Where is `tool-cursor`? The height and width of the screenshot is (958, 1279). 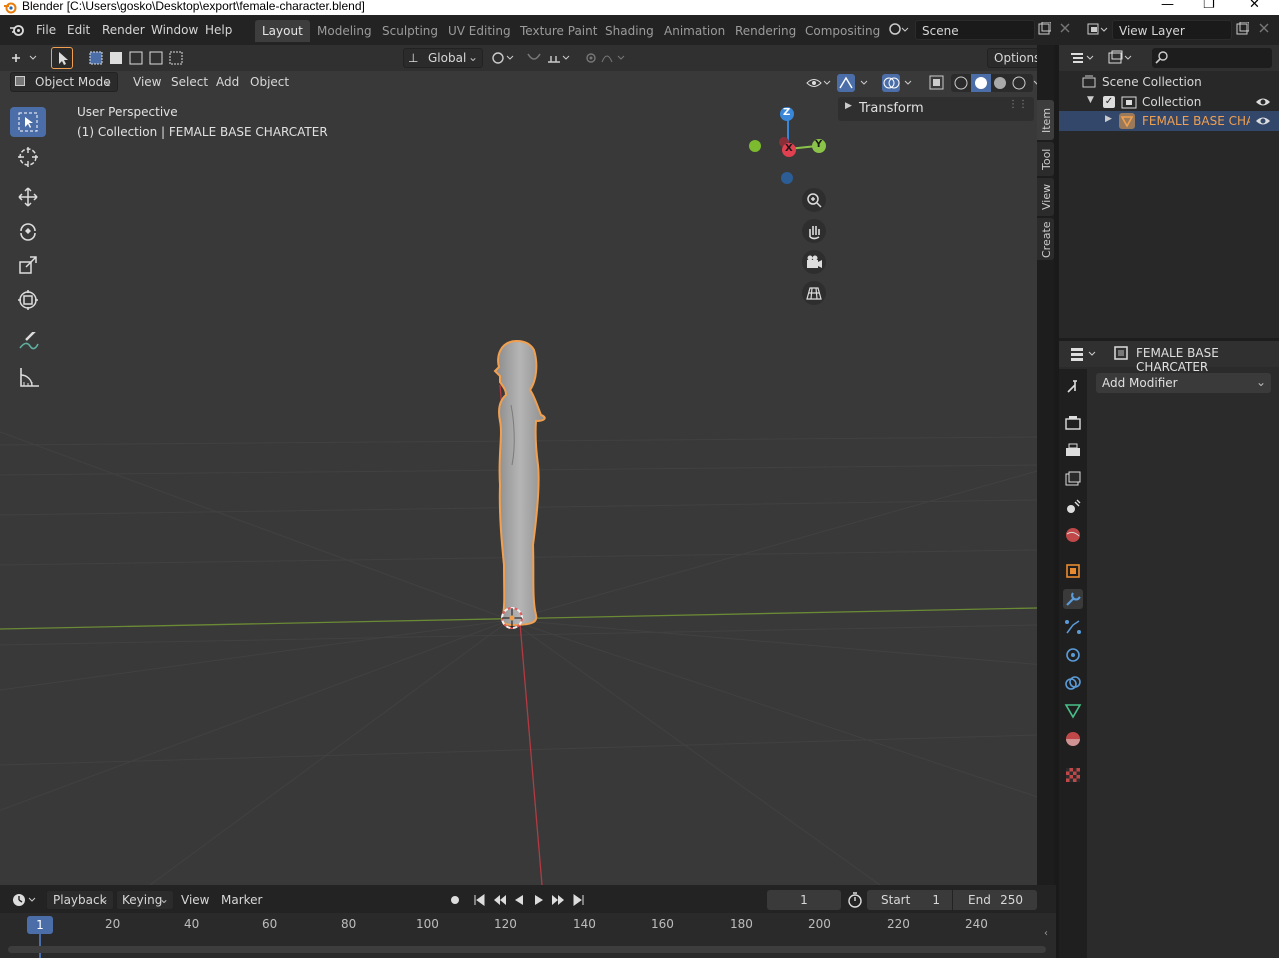 tool-cursor is located at coordinates (28, 157).